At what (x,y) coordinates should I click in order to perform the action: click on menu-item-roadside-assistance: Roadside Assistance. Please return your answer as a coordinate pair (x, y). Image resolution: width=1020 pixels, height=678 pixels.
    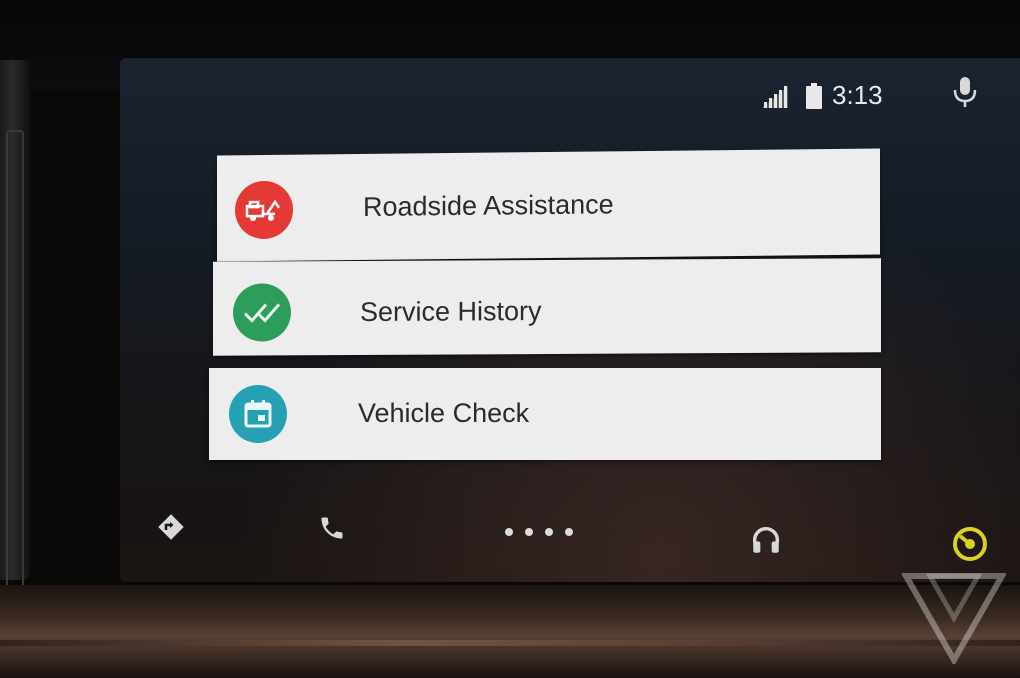
    Looking at the image, I should click on (548, 205).